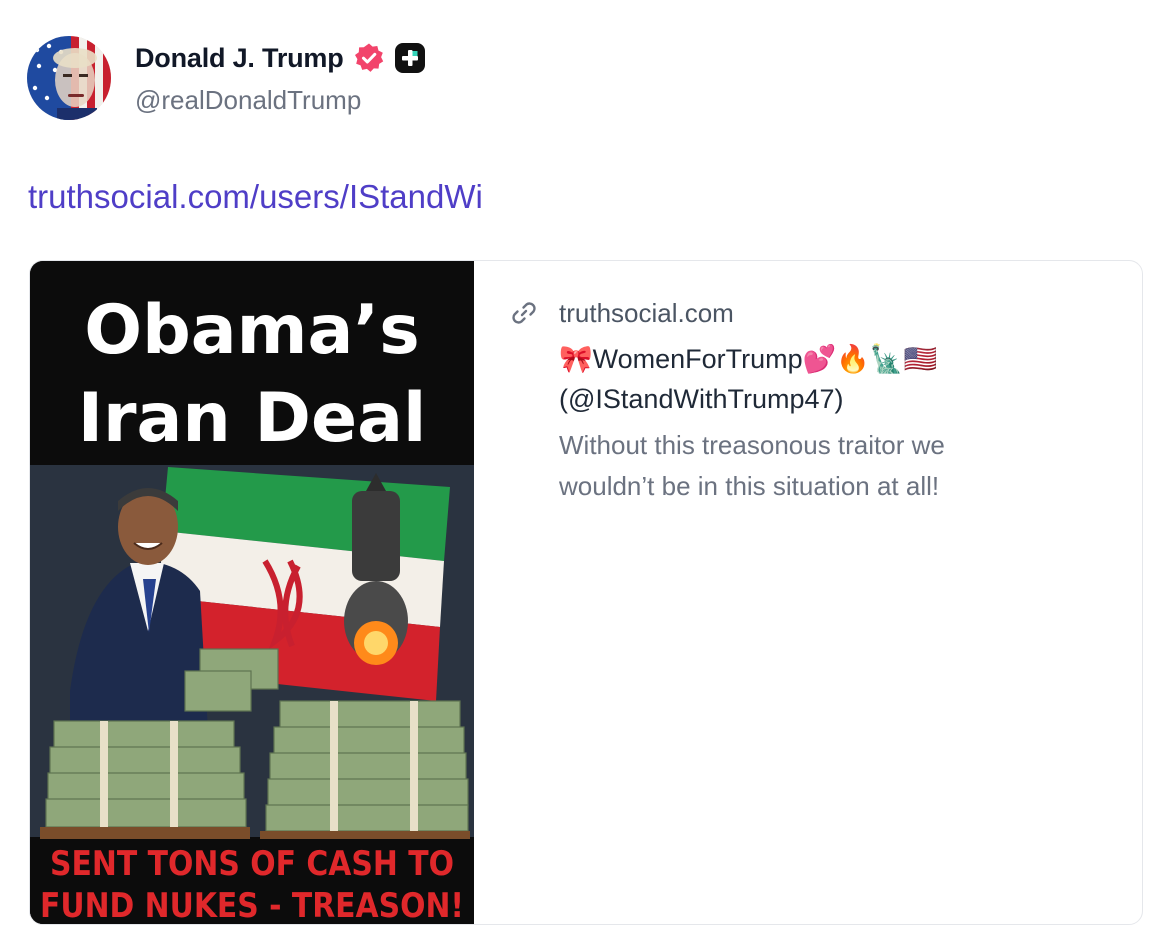  I want to click on author-display-name: Donald J. Trump, so click(239, 58).